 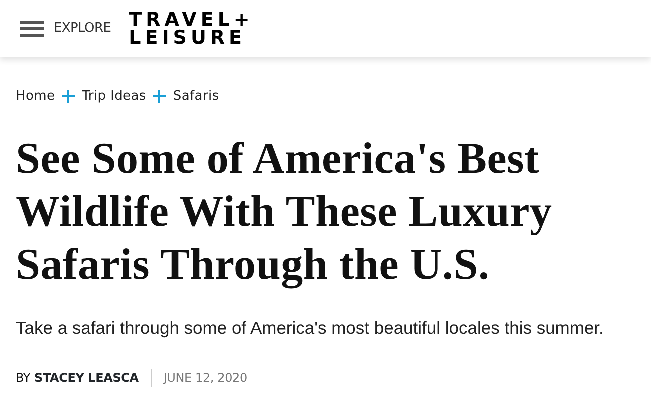 What do you see at coordinates (86, 377) in the screenshot?
I see `author-link: STACEY LEASCA` at bounding box center [86, 377].